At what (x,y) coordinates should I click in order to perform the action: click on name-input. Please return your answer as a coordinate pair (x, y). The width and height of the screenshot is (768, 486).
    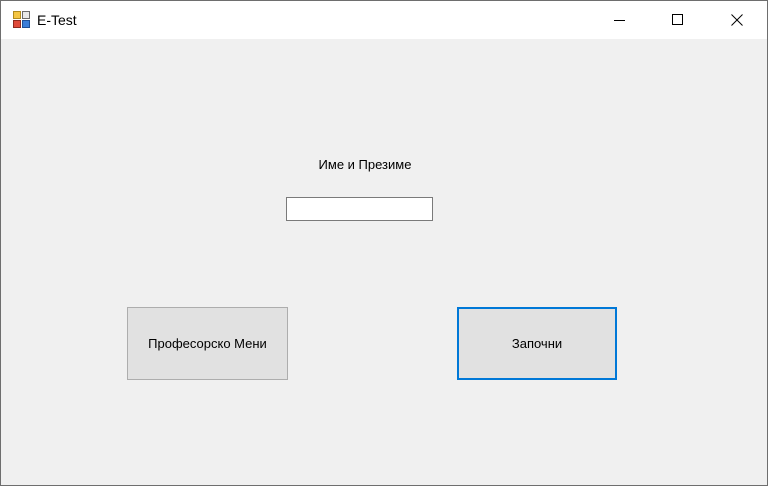
    Looking at the image, I should click on (359, 209).